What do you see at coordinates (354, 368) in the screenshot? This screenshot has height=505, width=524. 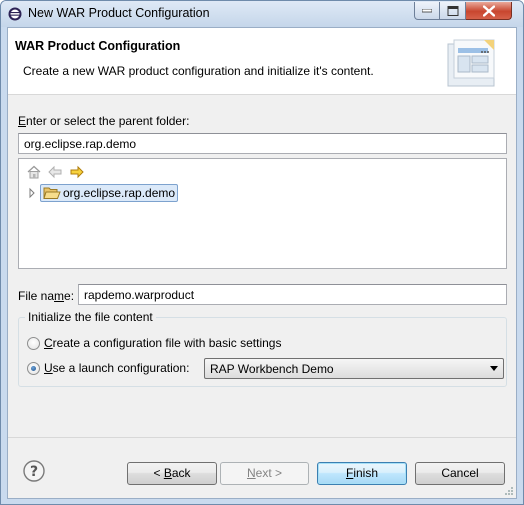 I see `launch-config-dropdown: RAP Workbench Demo` at bounding box center [354, 368].